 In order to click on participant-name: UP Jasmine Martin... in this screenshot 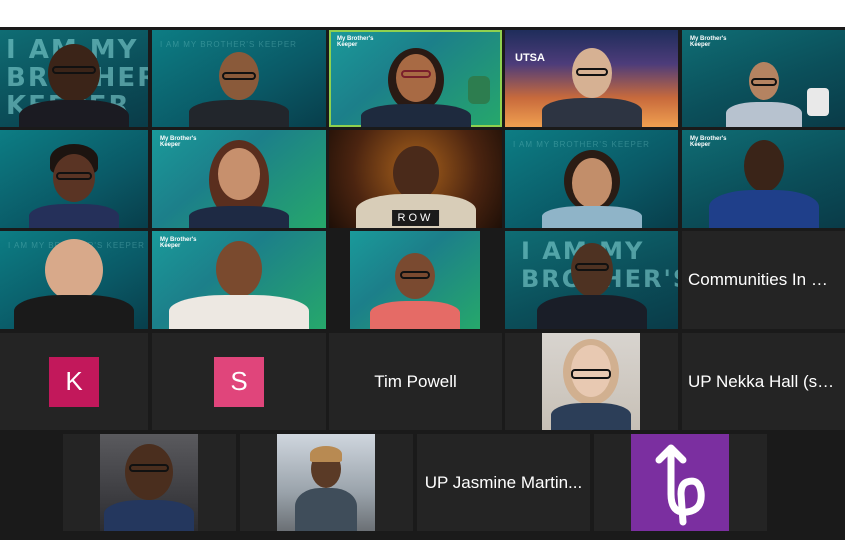, I will do `click(503, 482)`.